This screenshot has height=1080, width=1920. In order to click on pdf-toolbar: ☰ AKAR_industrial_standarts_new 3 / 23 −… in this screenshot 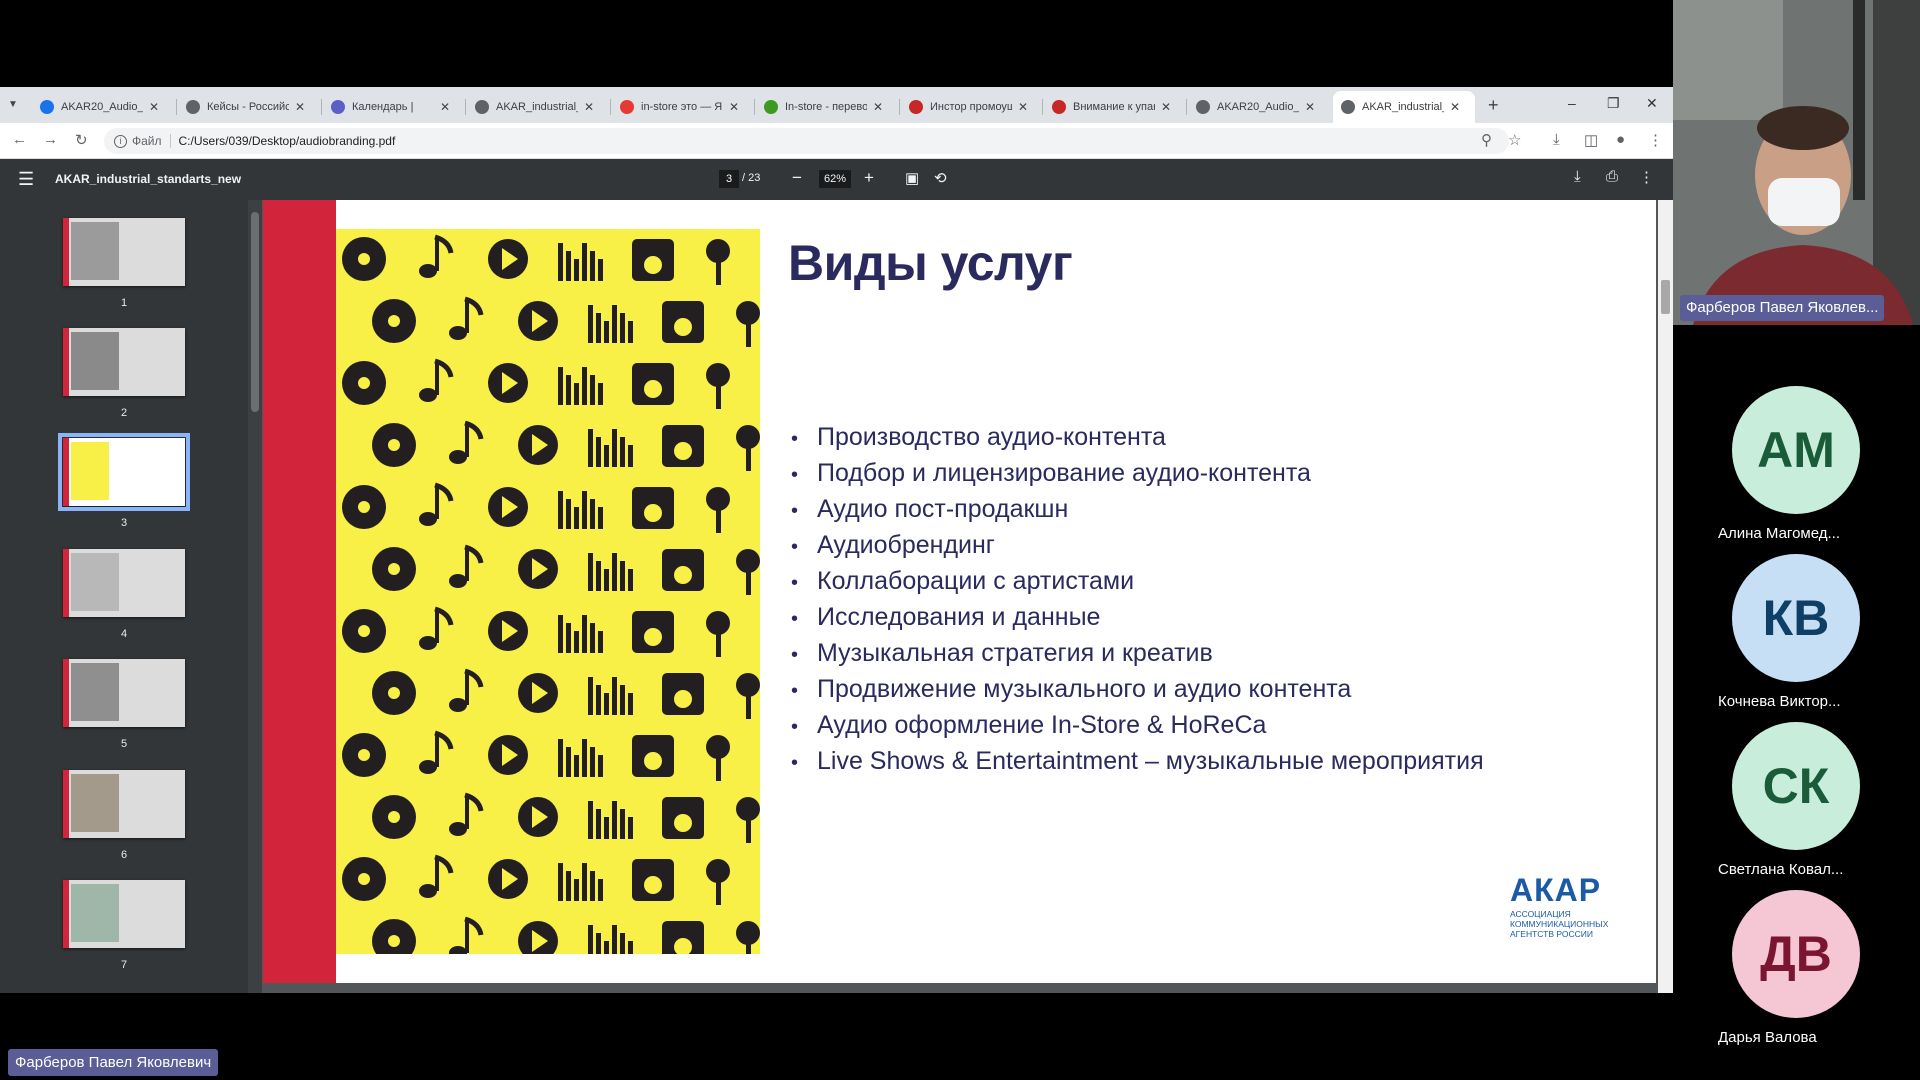, I will do `click(836, 179)`.